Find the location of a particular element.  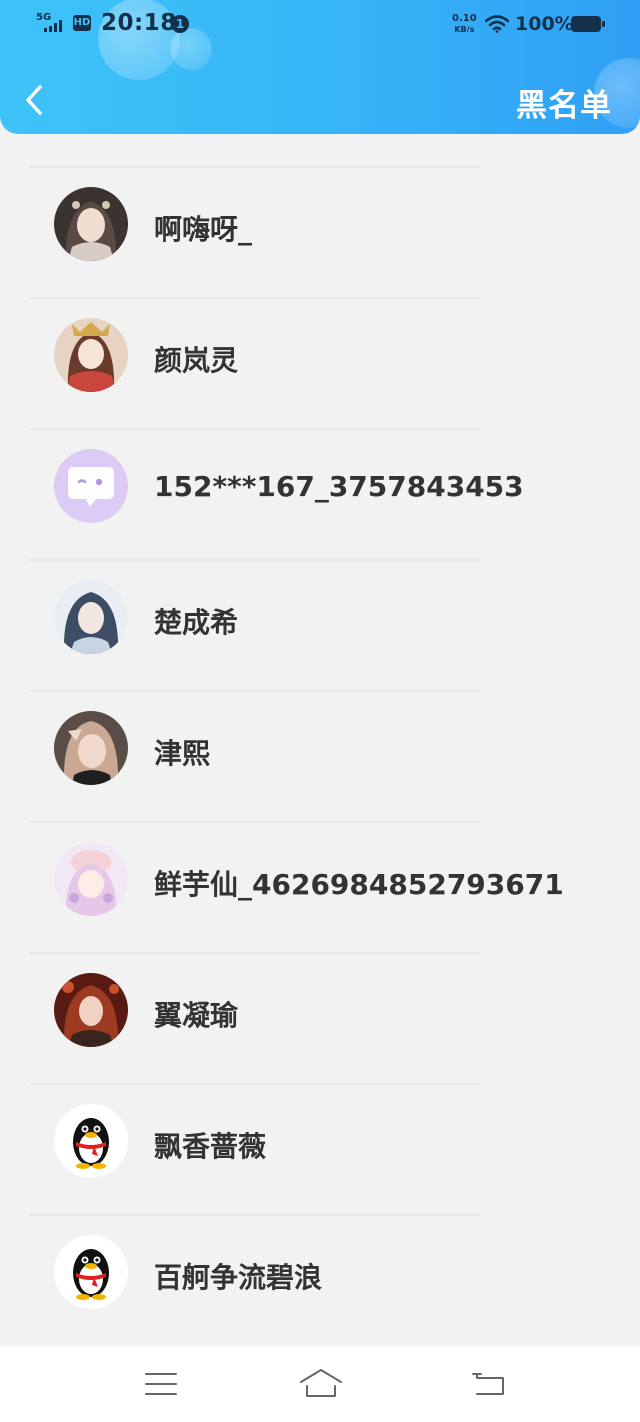

list-item: 颜岚灵 is located at coordinates (320, 330).